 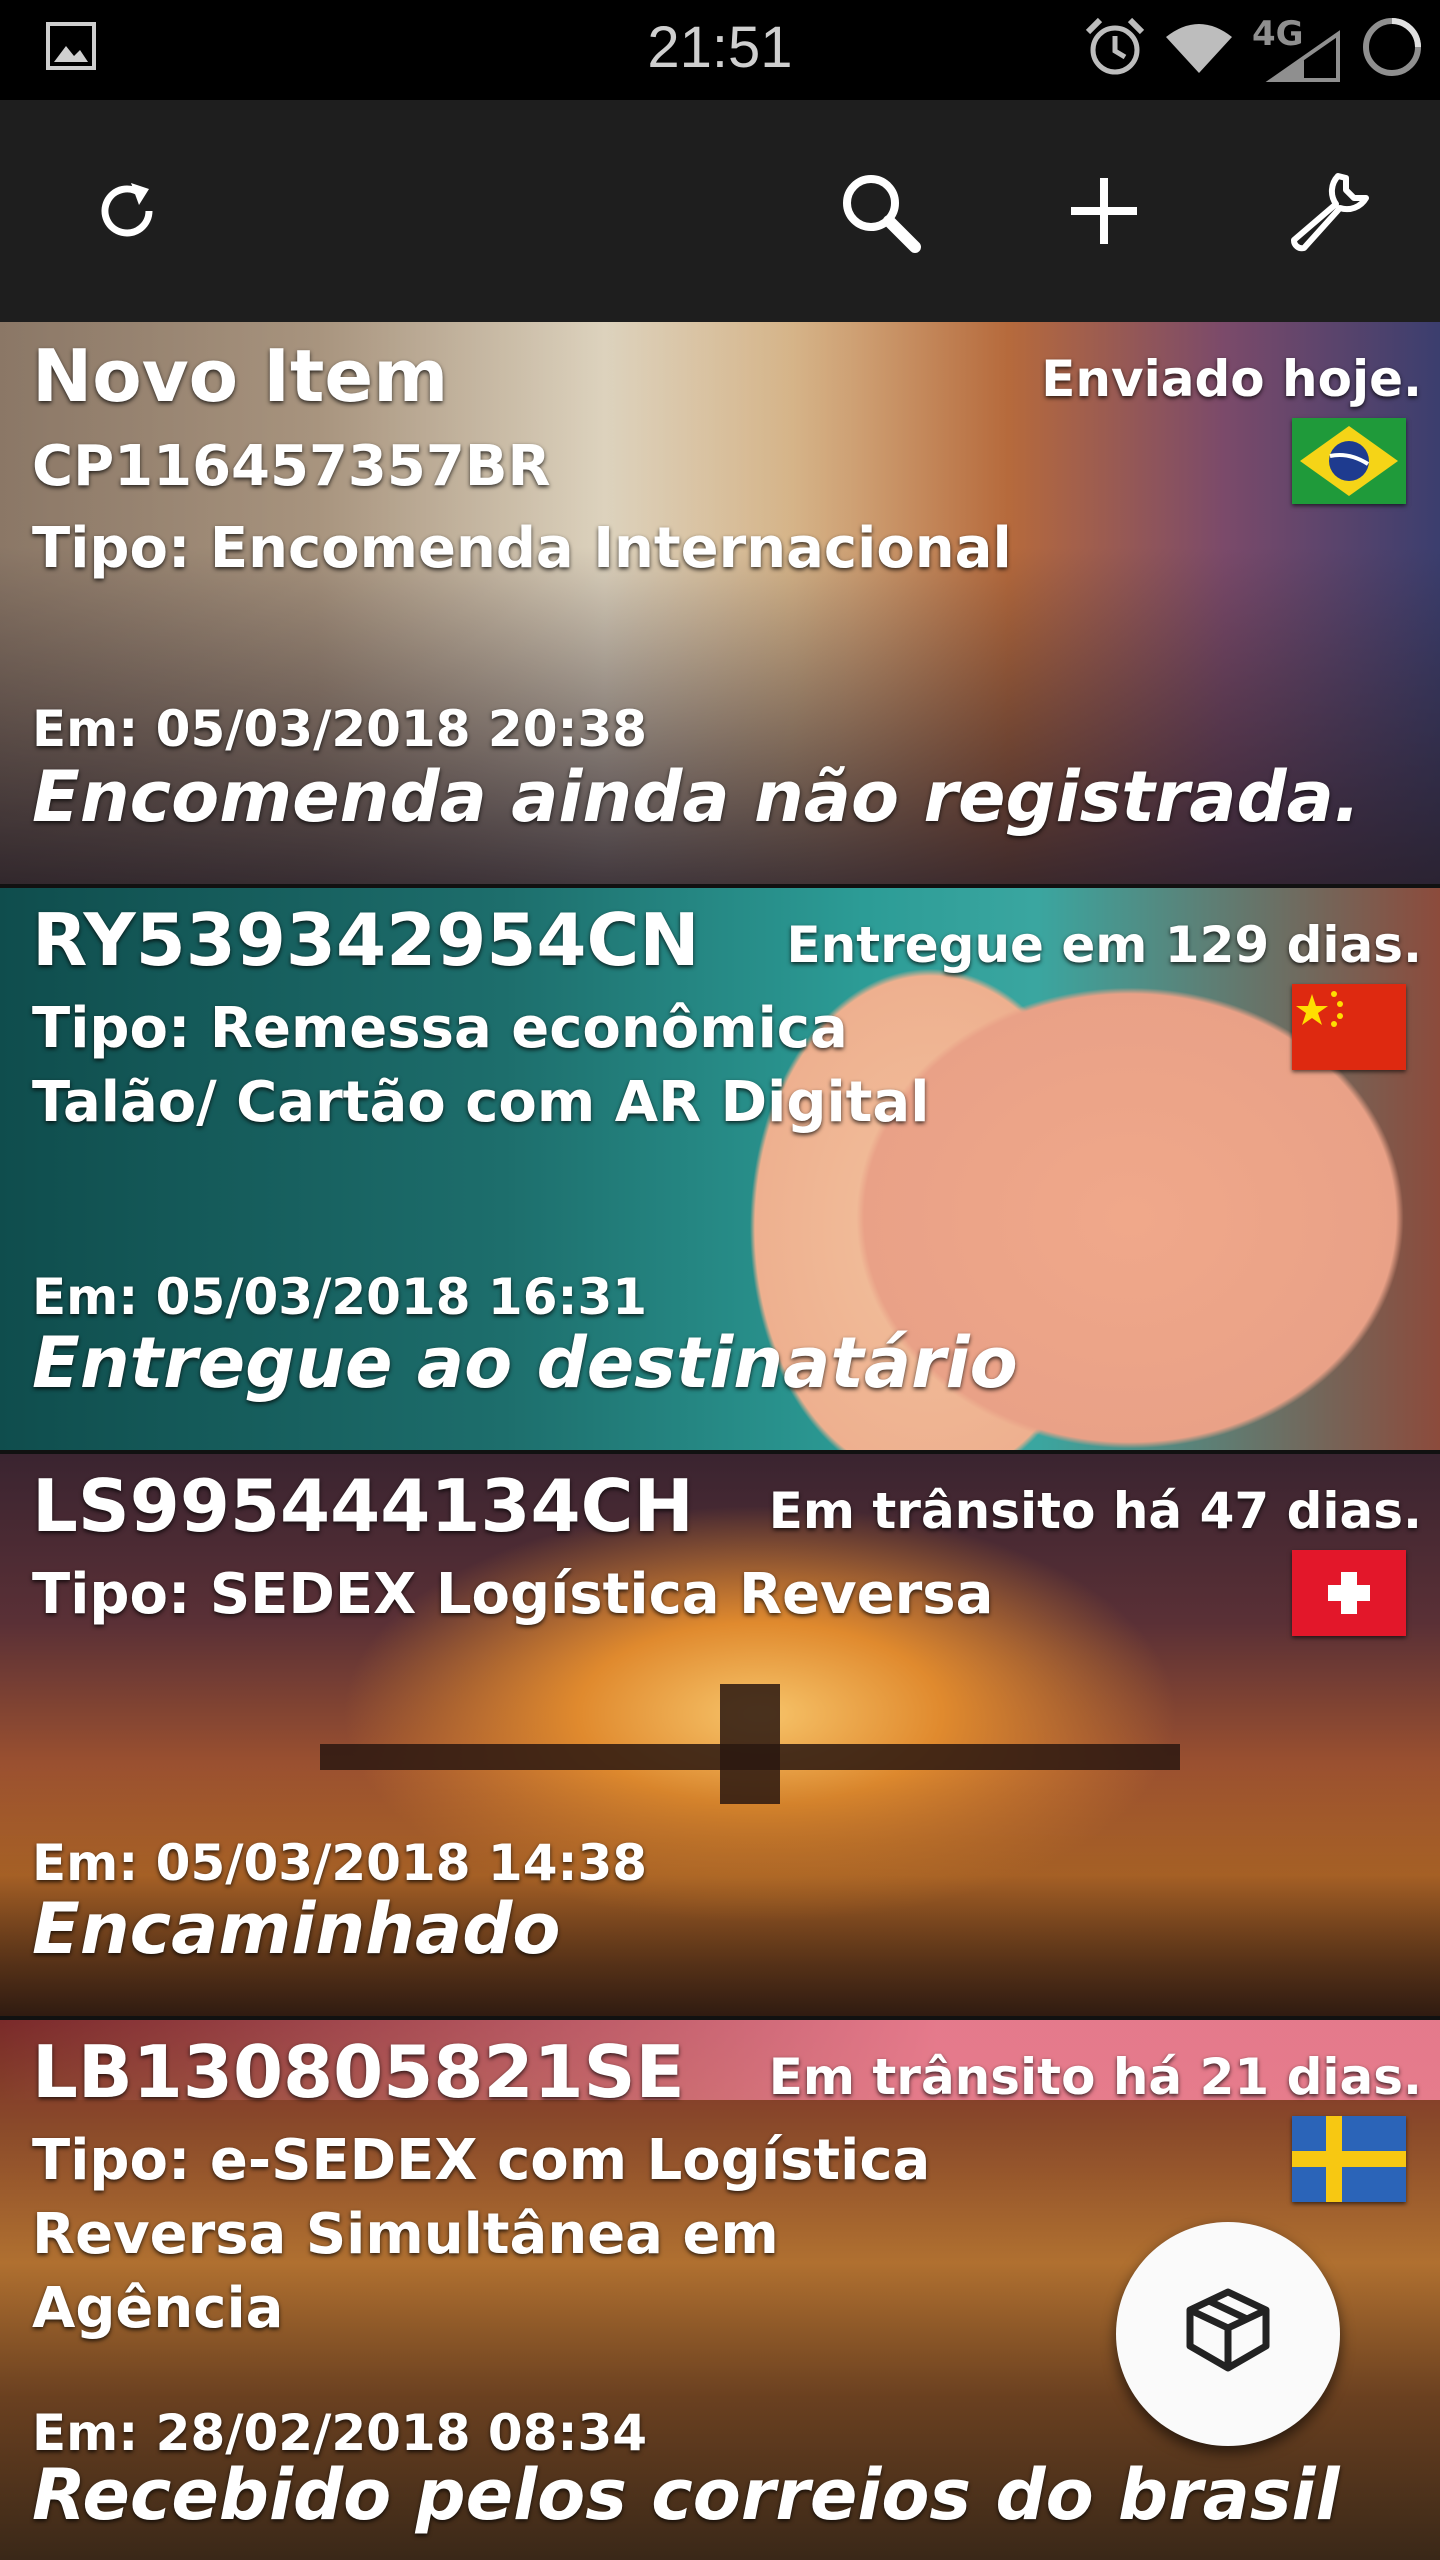 I want to click on item-type: Tipo: SEDEX Logística Reversa, so click(x=513, y=1594).